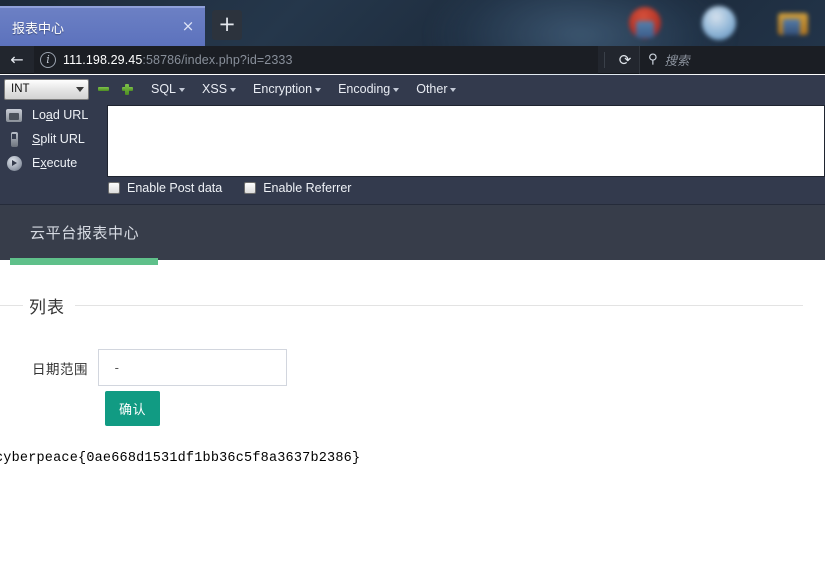 The height and width of the screenshot is (579, 825). I want to click on close-icon: ×, so click(188, 27).